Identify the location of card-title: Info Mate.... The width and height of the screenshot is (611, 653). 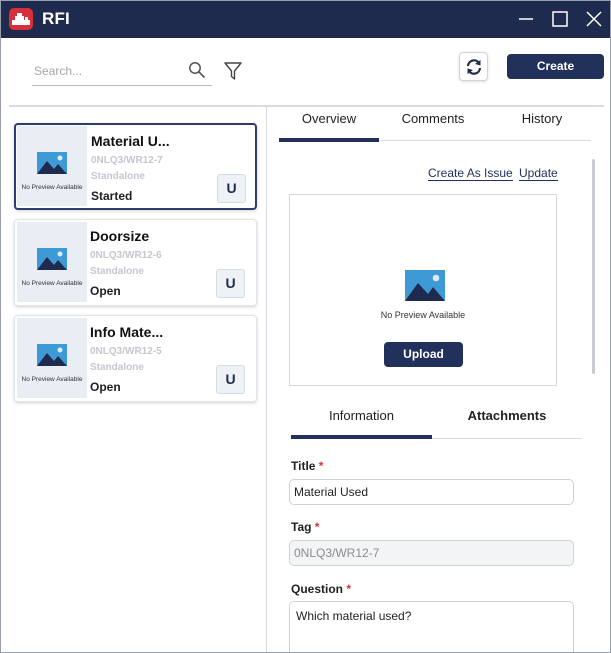
(127, 332).